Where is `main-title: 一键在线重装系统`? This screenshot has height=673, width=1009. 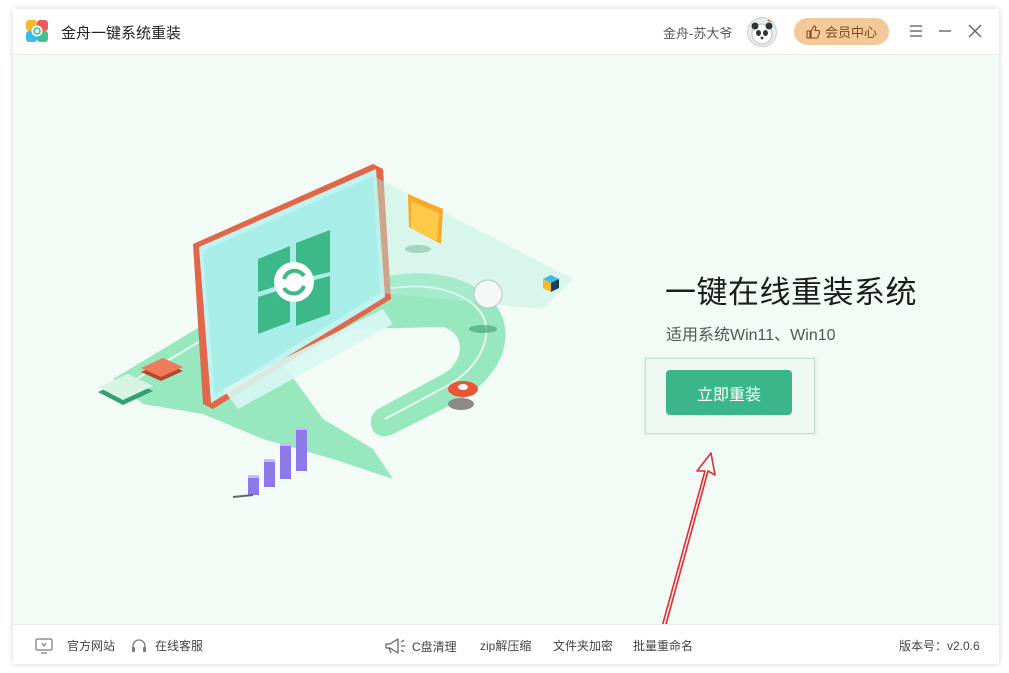
main-title: 一键在线重装系统 is located at coordinates (791, 292).